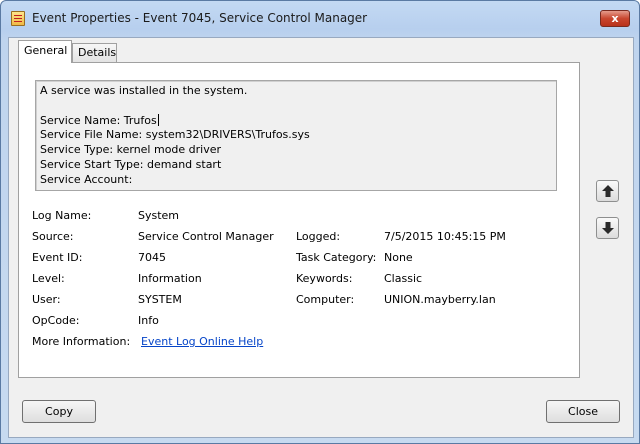 This screenshot has height=444, width=640. Describe the element at coordinates (398, 257) in the screenshot. I see `task-category-value: None` at that location.